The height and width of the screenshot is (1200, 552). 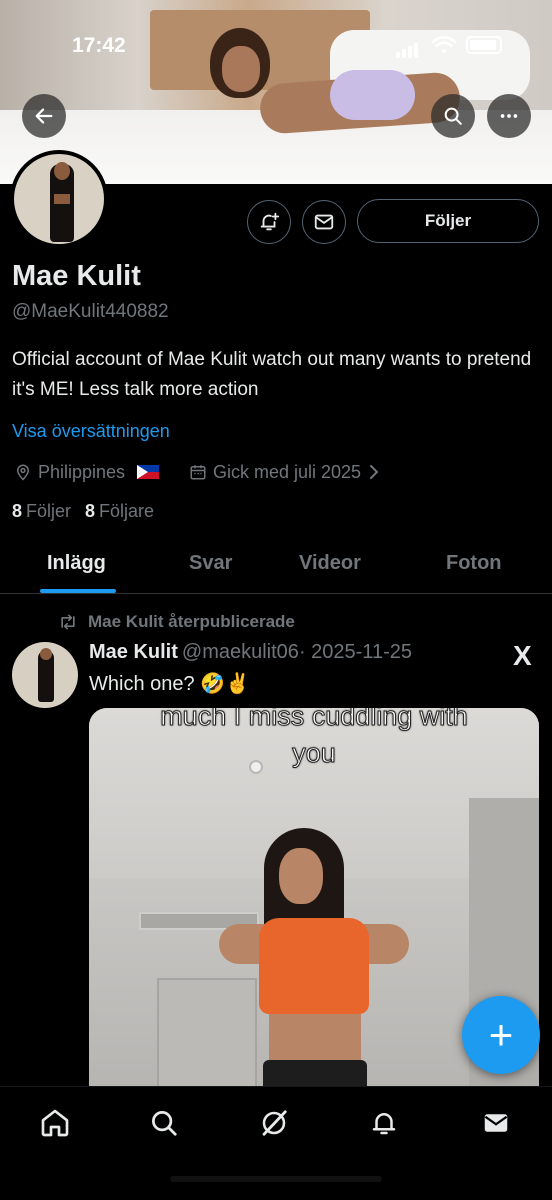 I want to click on more-horizontal-icon, so click(x=509, y=116).